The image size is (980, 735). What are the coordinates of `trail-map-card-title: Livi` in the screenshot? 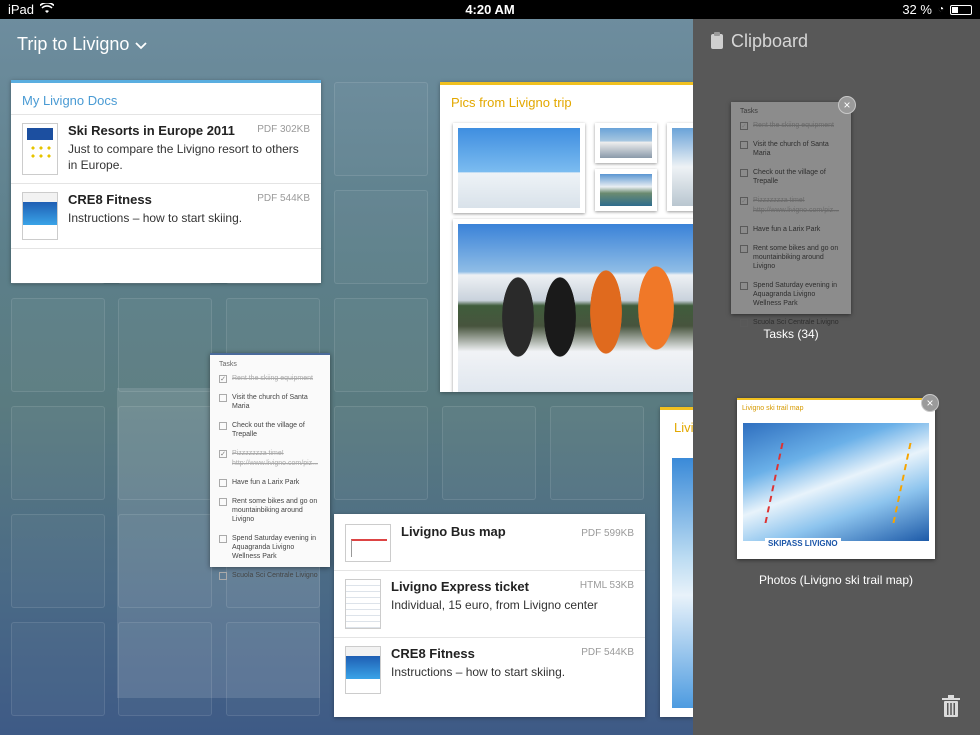 It's located at (683, 427).